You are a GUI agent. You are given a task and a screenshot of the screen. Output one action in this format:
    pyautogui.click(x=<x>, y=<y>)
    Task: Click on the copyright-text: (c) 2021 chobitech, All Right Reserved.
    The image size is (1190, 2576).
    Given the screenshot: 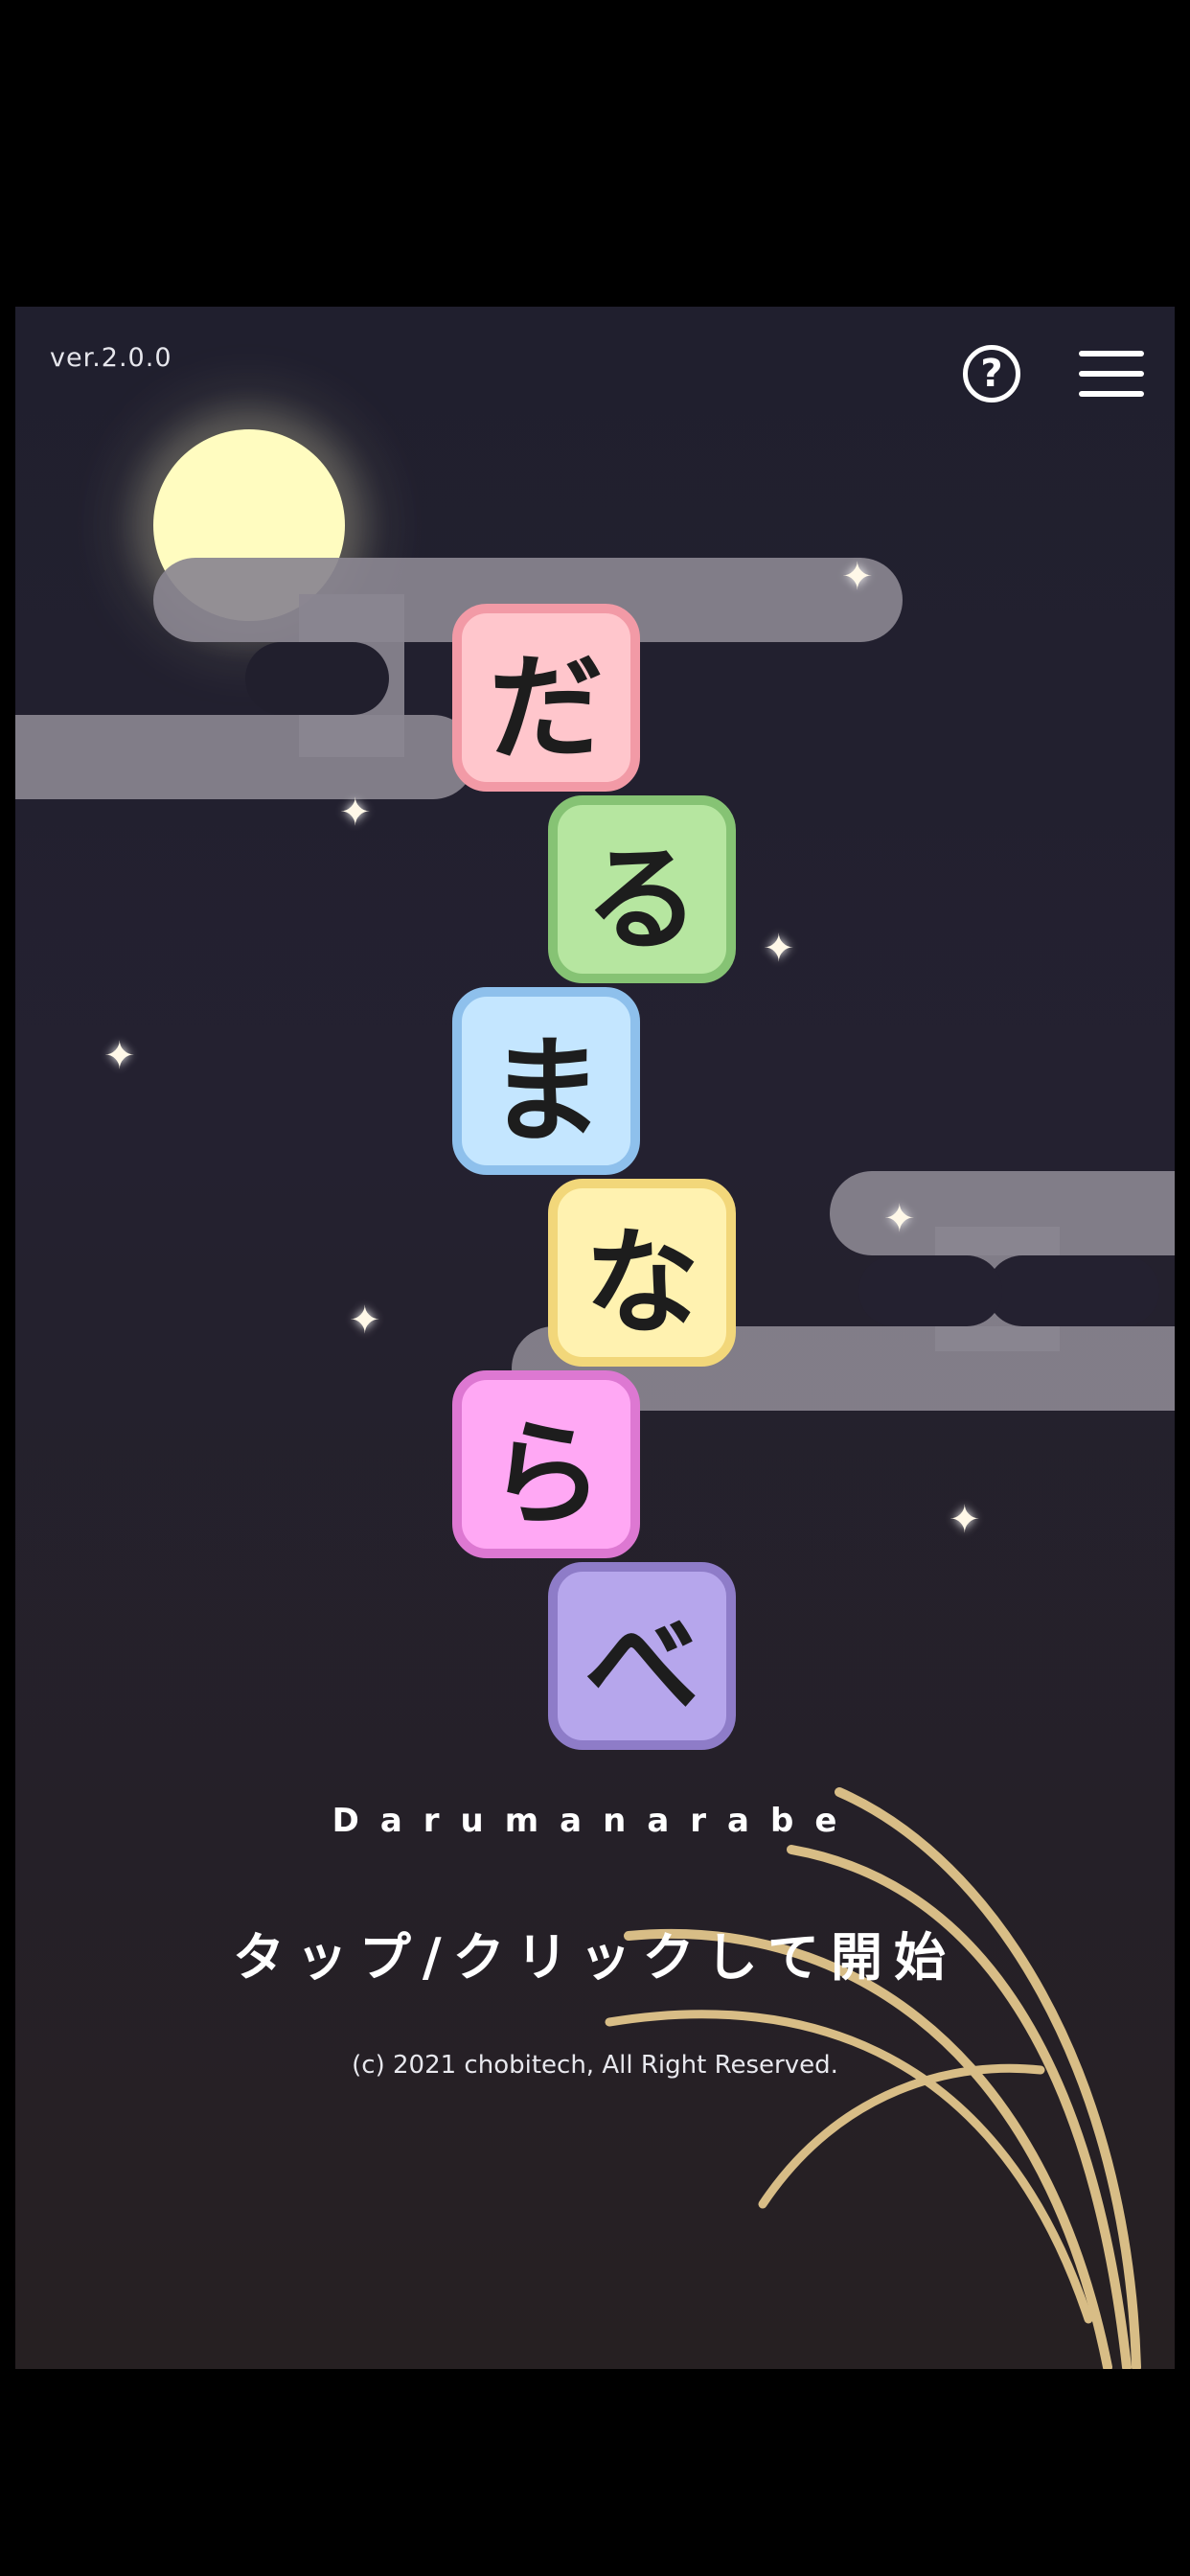 What is the action you would take?
    pyautogui.click(x=595, y=2065)
    